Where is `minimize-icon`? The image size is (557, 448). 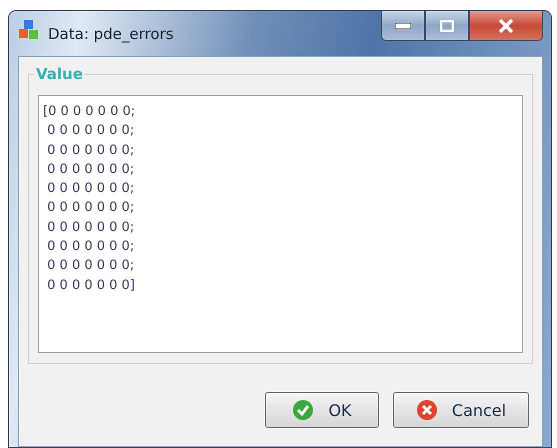
minimize-icon is located at coordinates (403, 25).